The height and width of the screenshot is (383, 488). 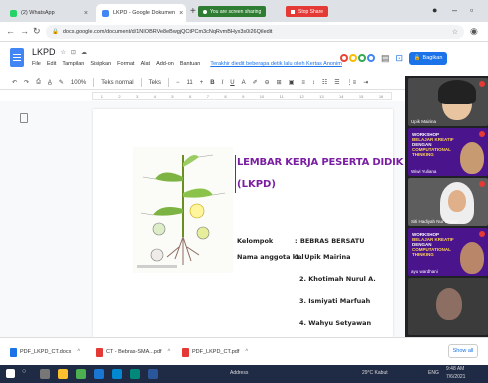 I want to click on back-arrow-icon: ←, so click(x=10, y=31).